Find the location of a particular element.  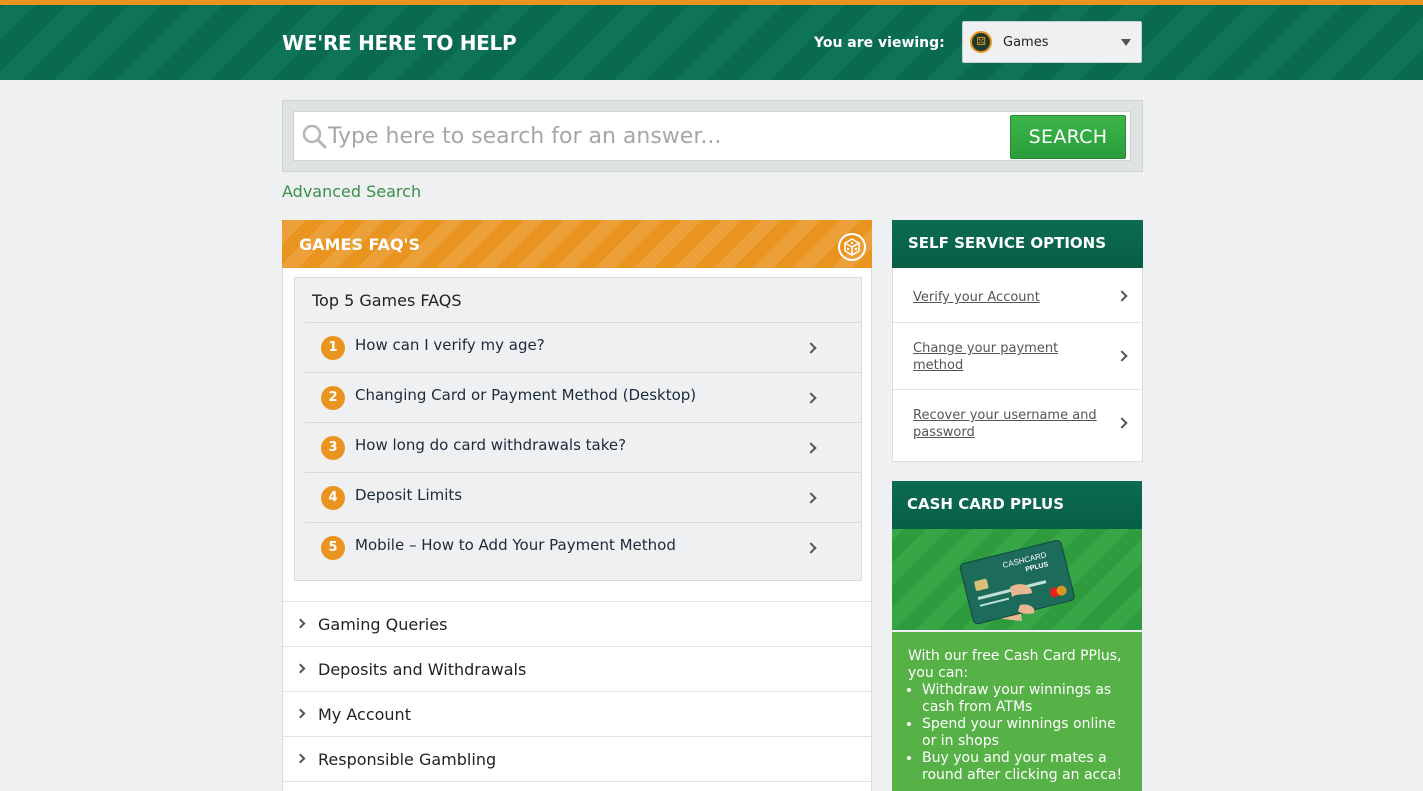

self-service-link: Change your payment method is located at coordinates (1000, 357).